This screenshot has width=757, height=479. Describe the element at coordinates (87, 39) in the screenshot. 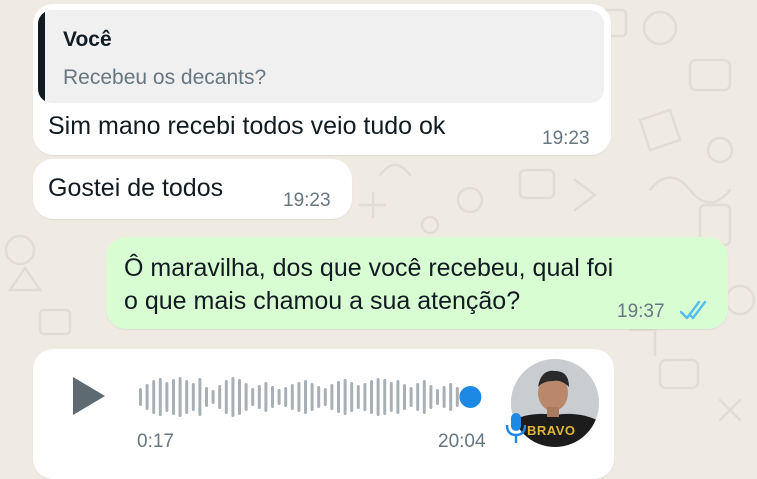

I see `quote-author: Você` at that location.